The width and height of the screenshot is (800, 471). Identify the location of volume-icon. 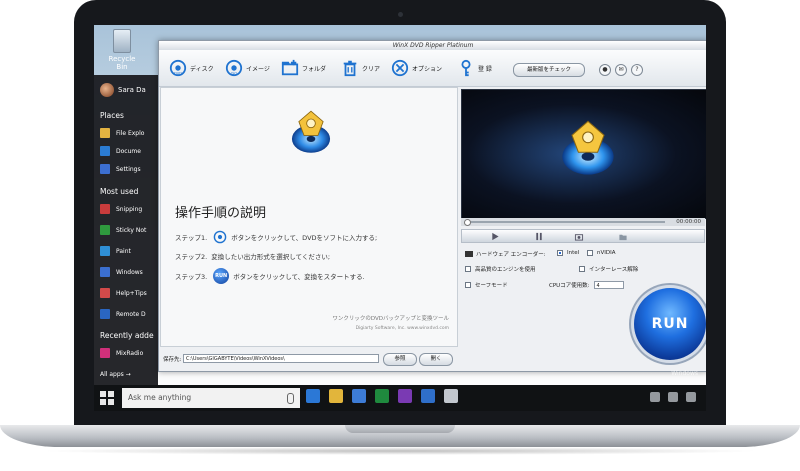
(673, 397).